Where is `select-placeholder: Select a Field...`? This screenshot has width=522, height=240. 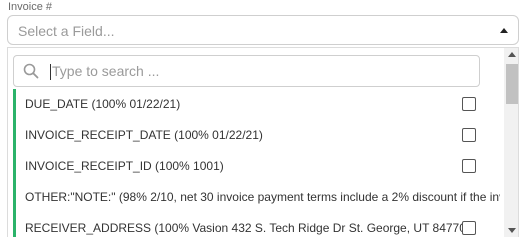 select-placeholder: Select a Field... is located at coordinates (66, 31).